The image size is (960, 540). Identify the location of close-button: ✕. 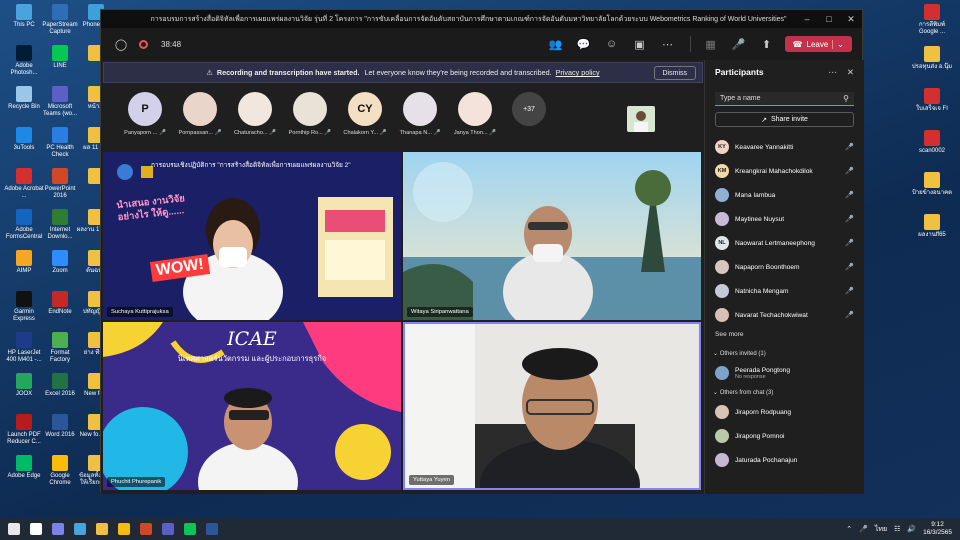
(851, 19).